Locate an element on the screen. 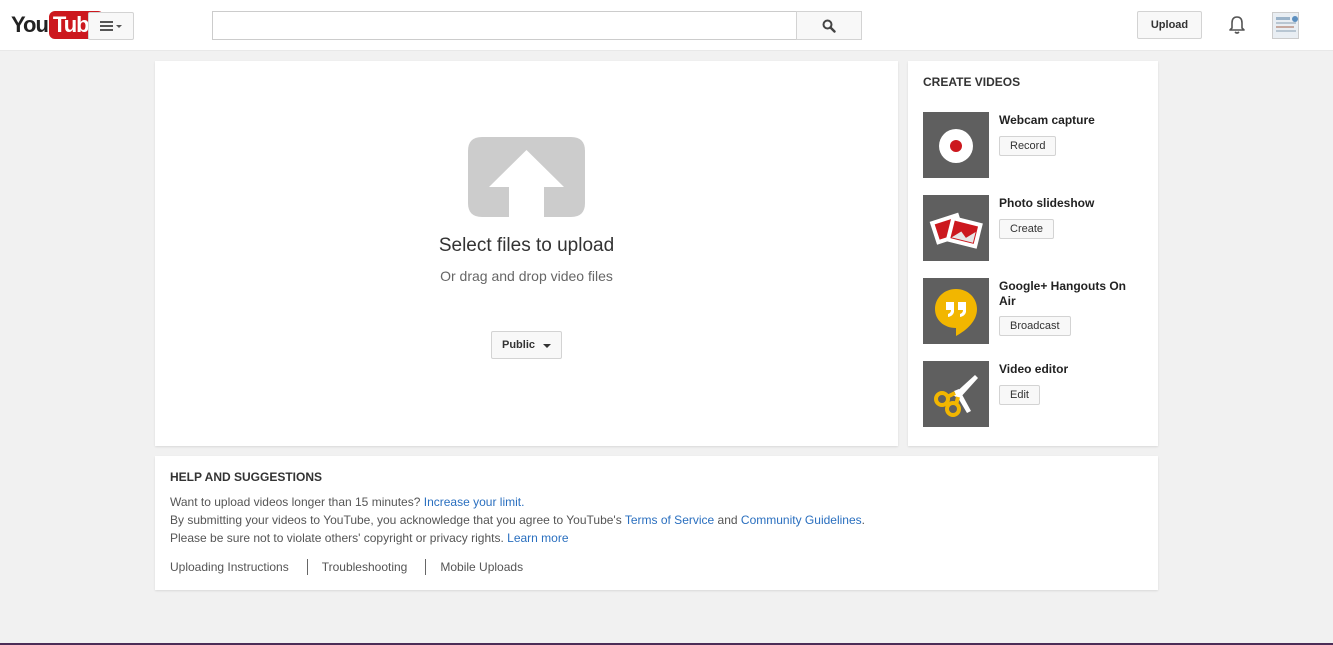 This screenshot has height=645, width=1333. help-text: . is located at coordinates (863, 520).